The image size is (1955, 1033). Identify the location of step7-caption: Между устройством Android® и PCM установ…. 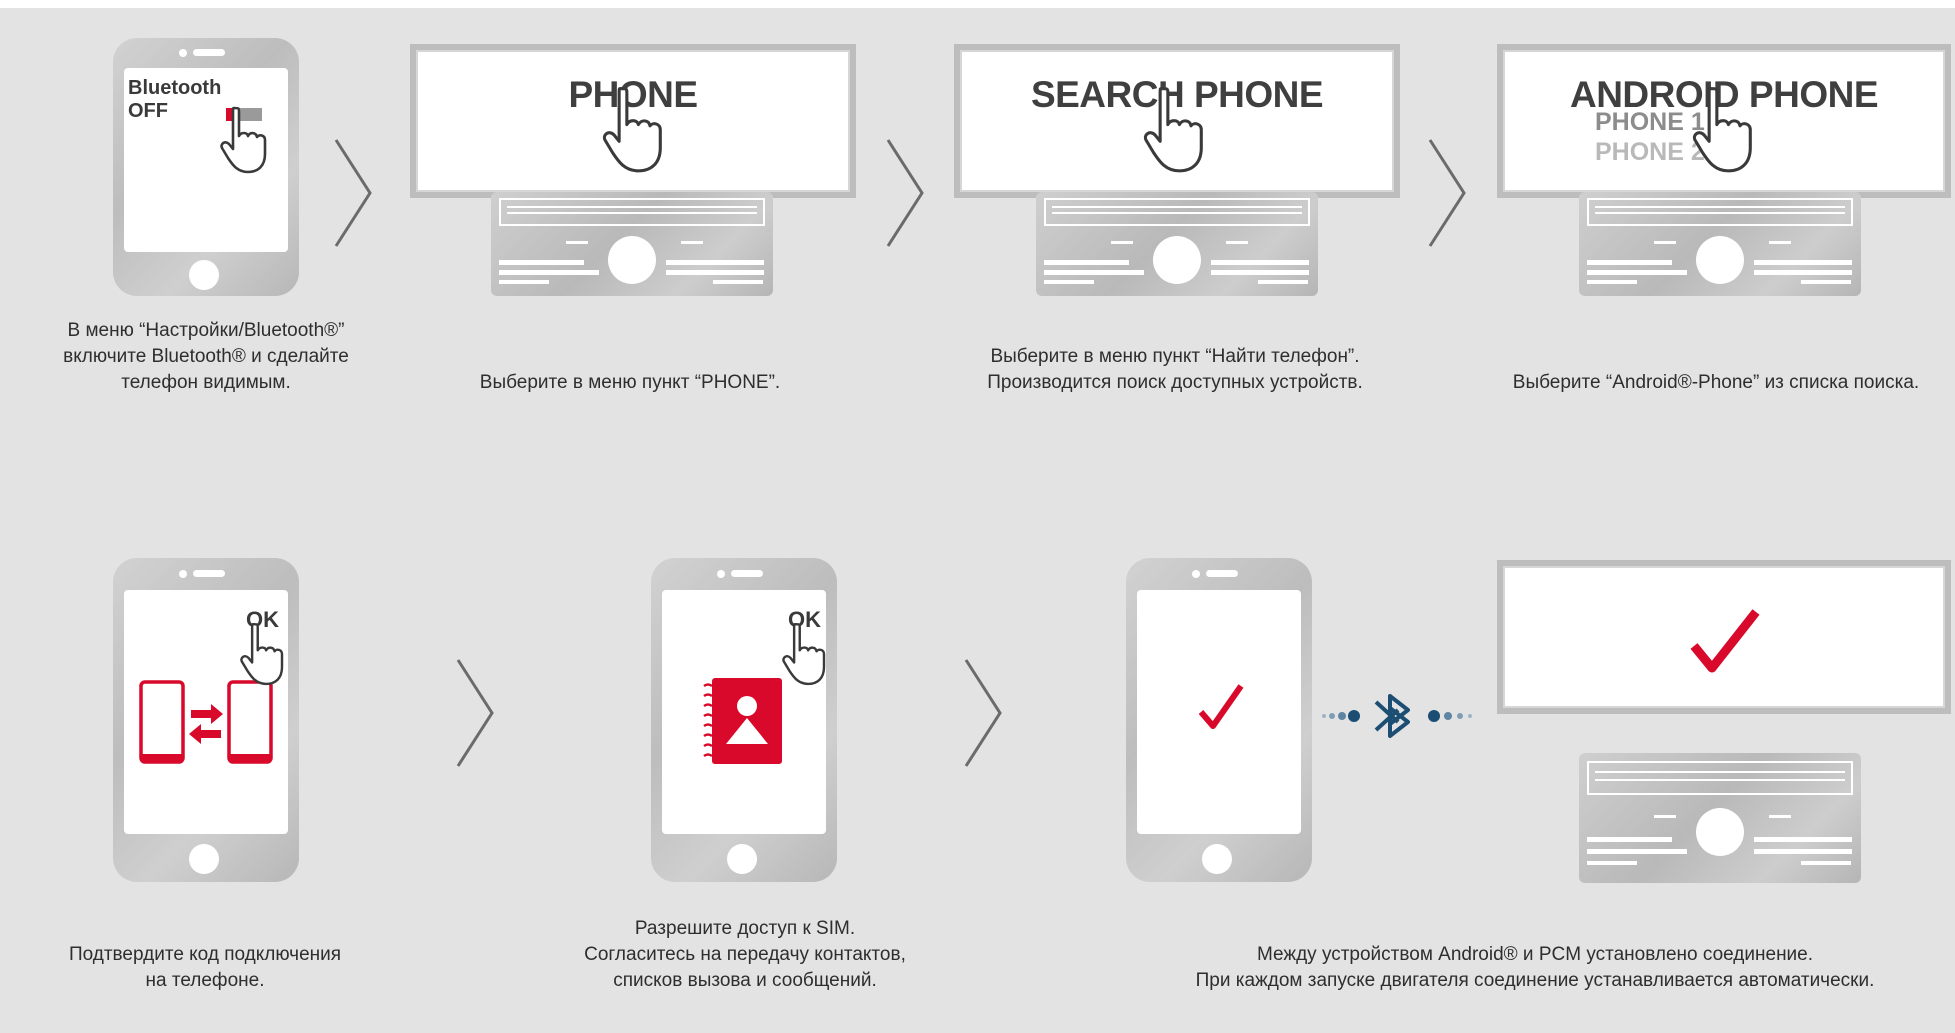
(1535, 967).